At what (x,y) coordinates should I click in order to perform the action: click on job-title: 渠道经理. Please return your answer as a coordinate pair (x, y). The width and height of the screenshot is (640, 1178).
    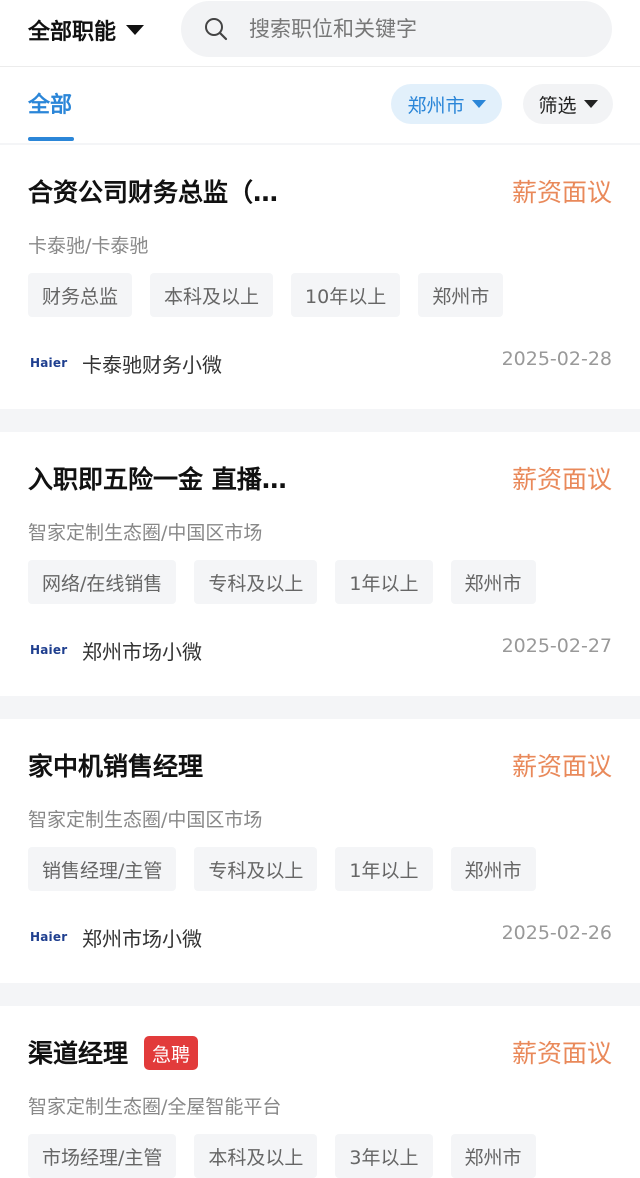
    Looking at the image, I should click on (78, 1053).